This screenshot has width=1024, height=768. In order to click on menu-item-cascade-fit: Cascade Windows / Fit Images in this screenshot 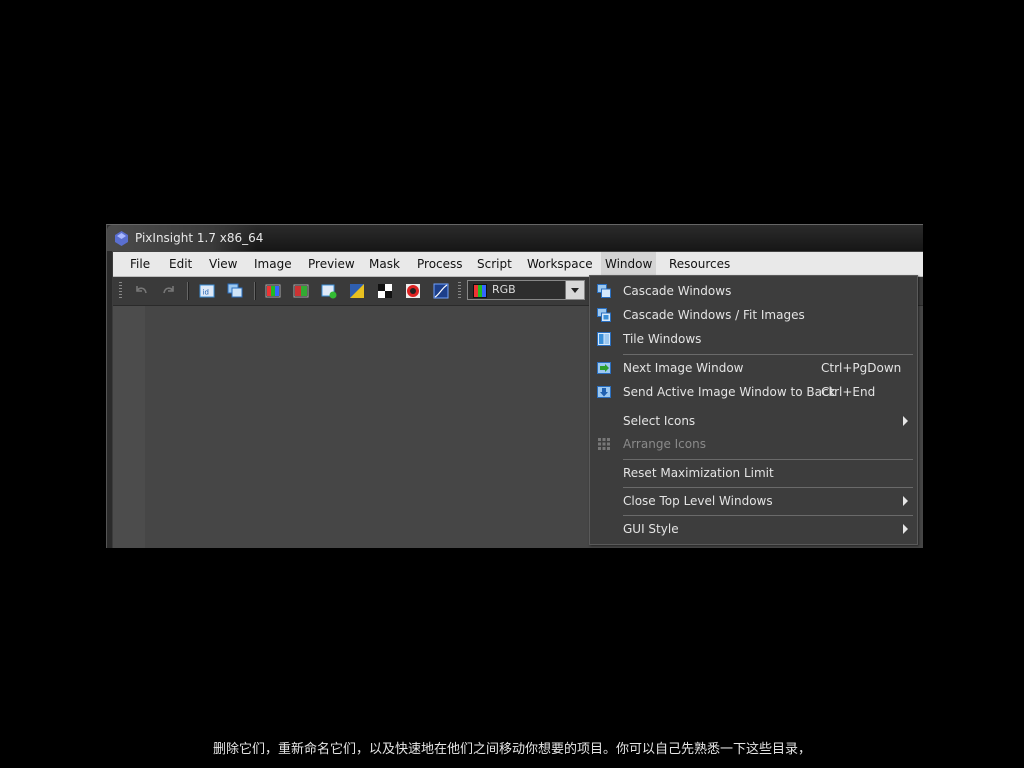, I will do `click(753, 315)`.